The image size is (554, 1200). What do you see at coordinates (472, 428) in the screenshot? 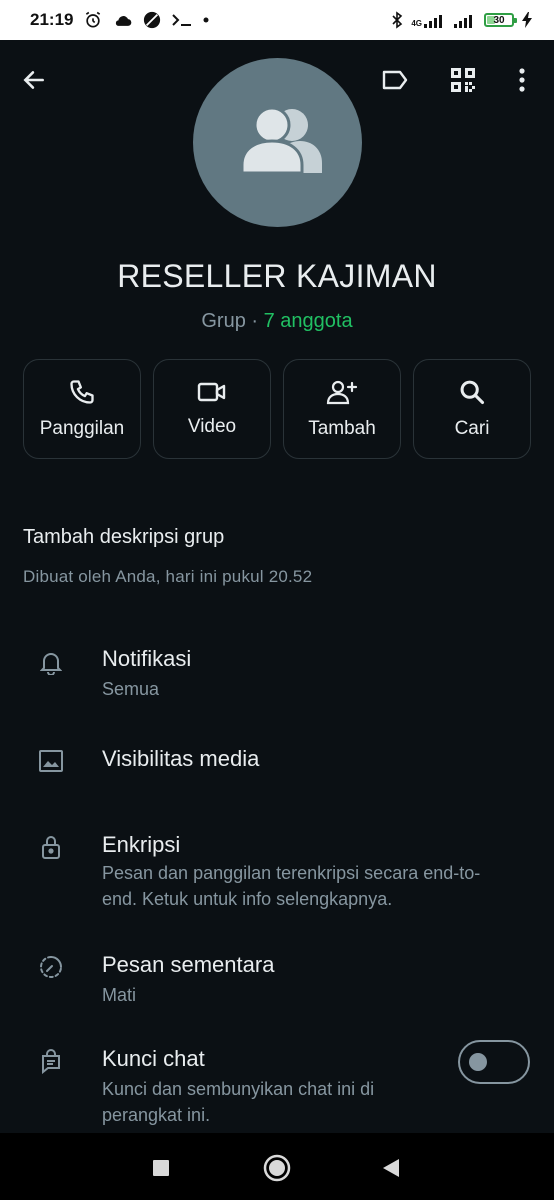
I see `search-label: Cari` at bounding box center [472, 428].